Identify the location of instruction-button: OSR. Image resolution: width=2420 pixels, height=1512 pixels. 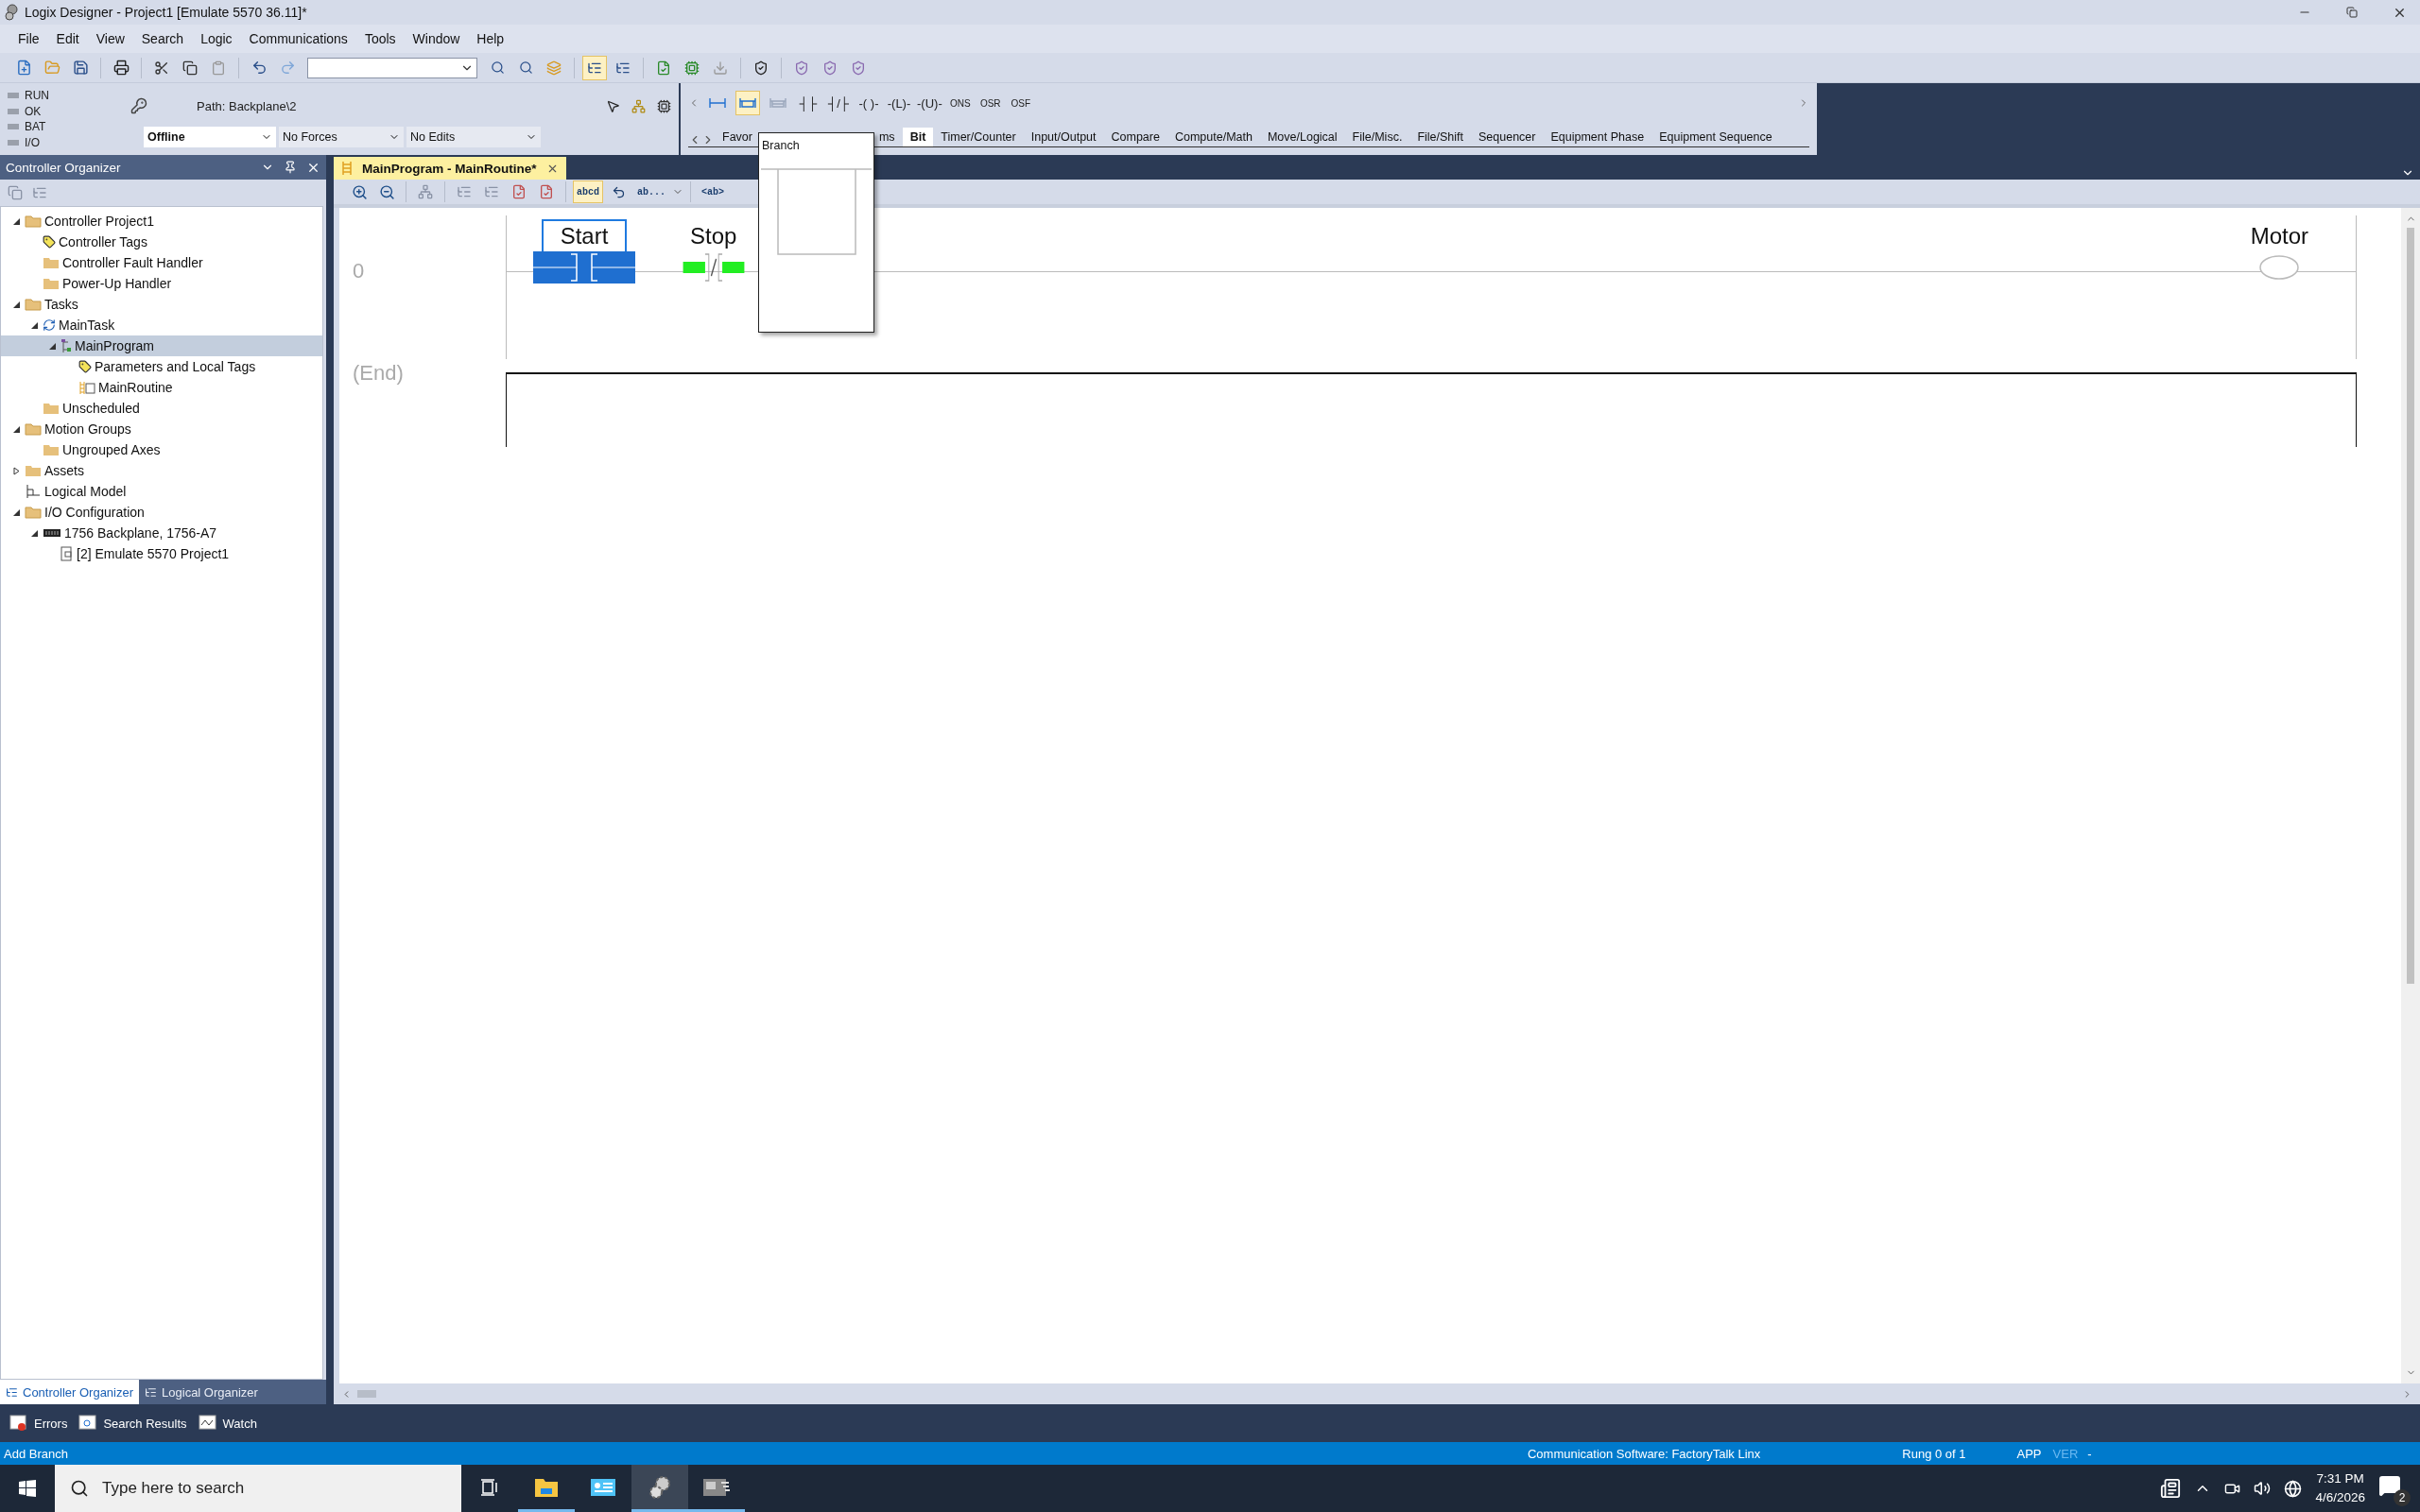
(990, 103).